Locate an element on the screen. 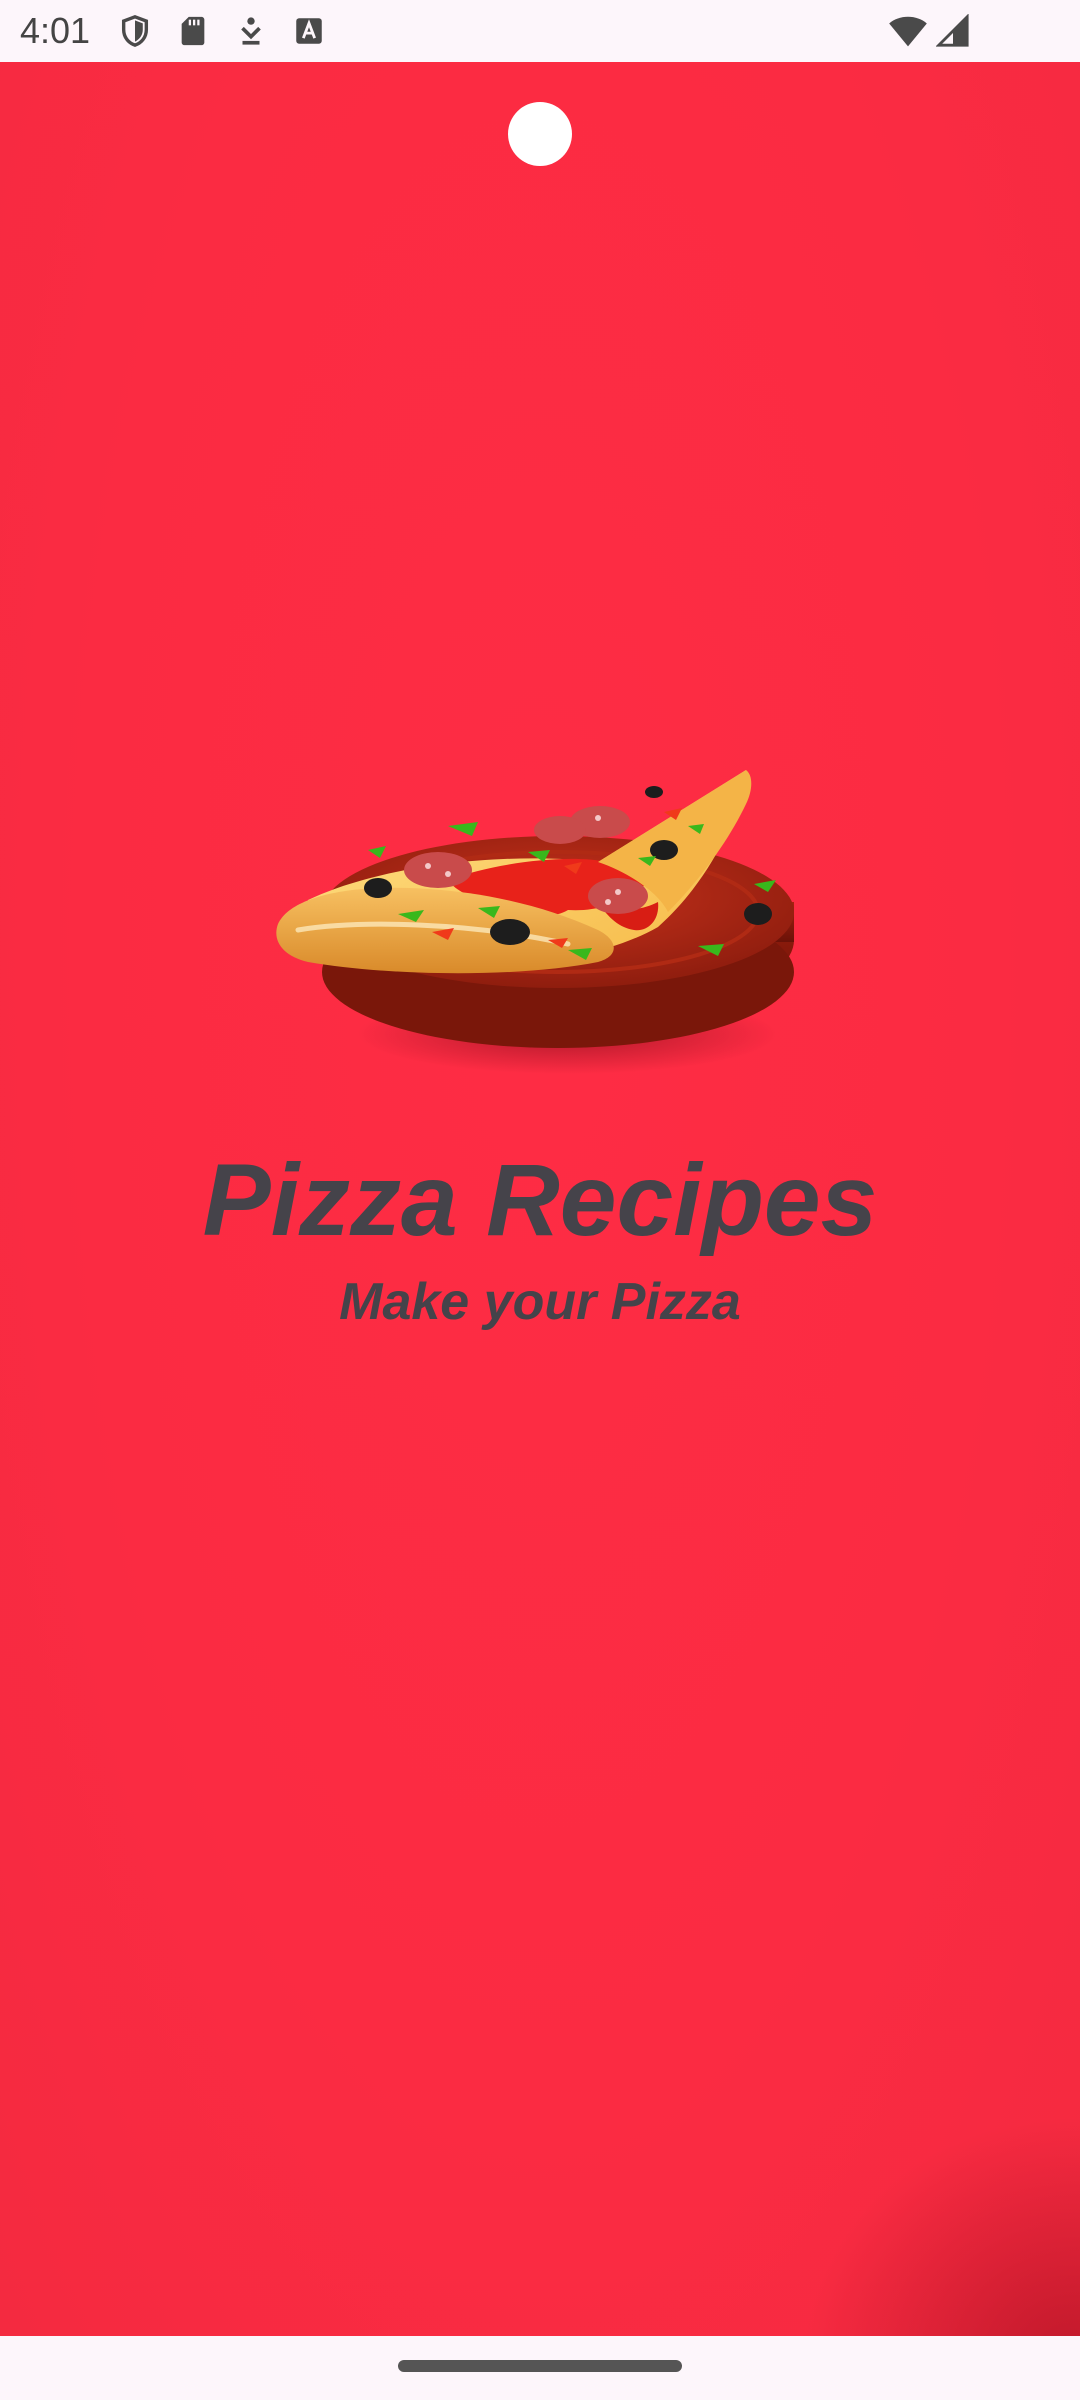 The image size is (1080, 2400). sd-card-icon is located at coordinates (193, 31).